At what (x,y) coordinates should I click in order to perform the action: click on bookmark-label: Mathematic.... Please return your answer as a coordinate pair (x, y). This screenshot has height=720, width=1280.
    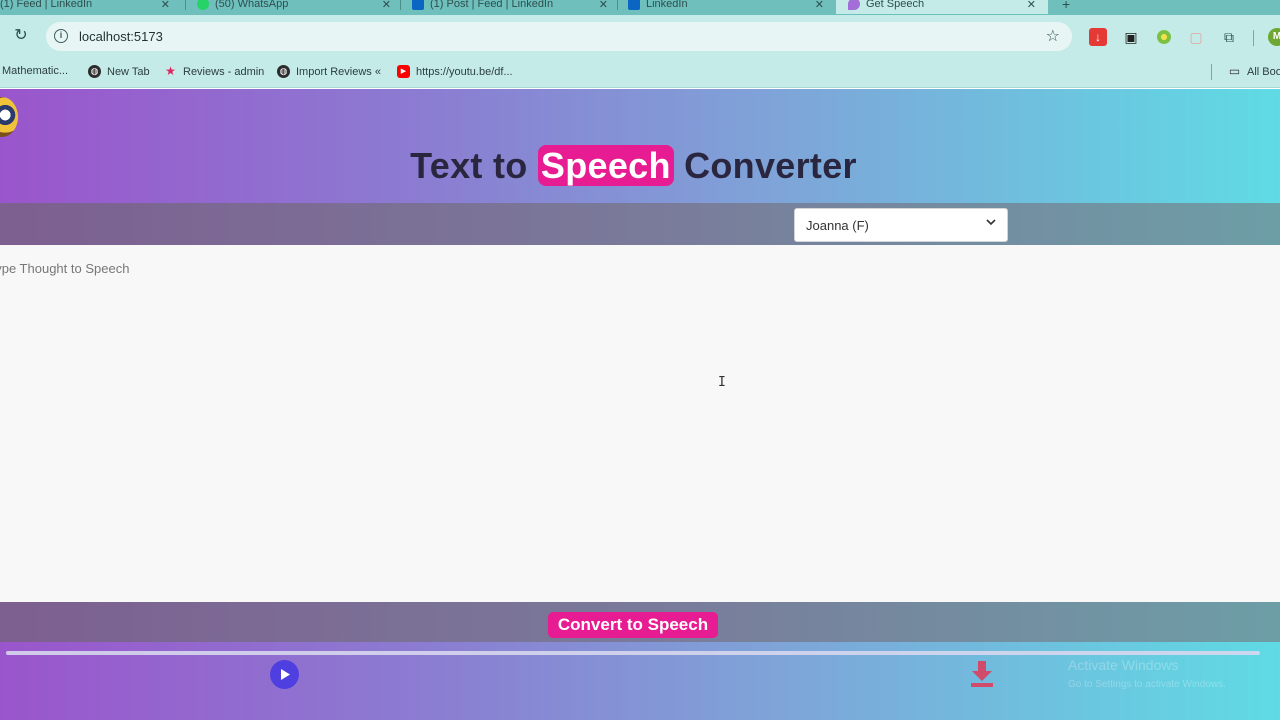
    Looking at the image, I should click on (35, 71).